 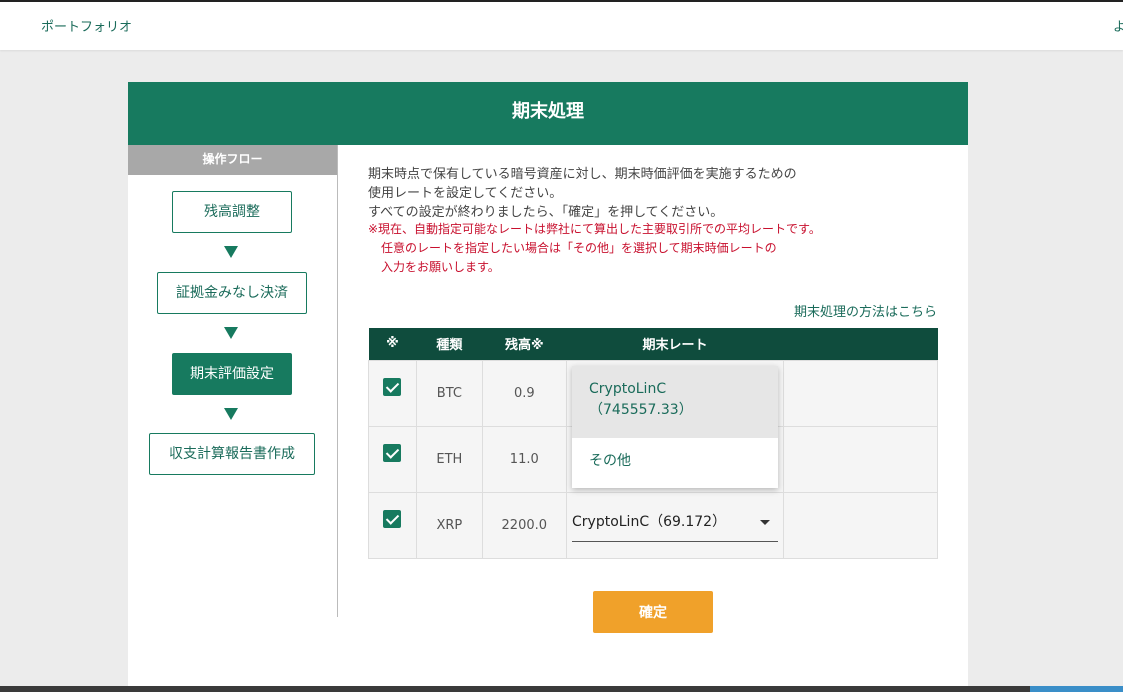 What do you see at coordinates (1118, 25) in the screenshot?
I see `nav-link-user: よ` at bounding box center [1118, 25].